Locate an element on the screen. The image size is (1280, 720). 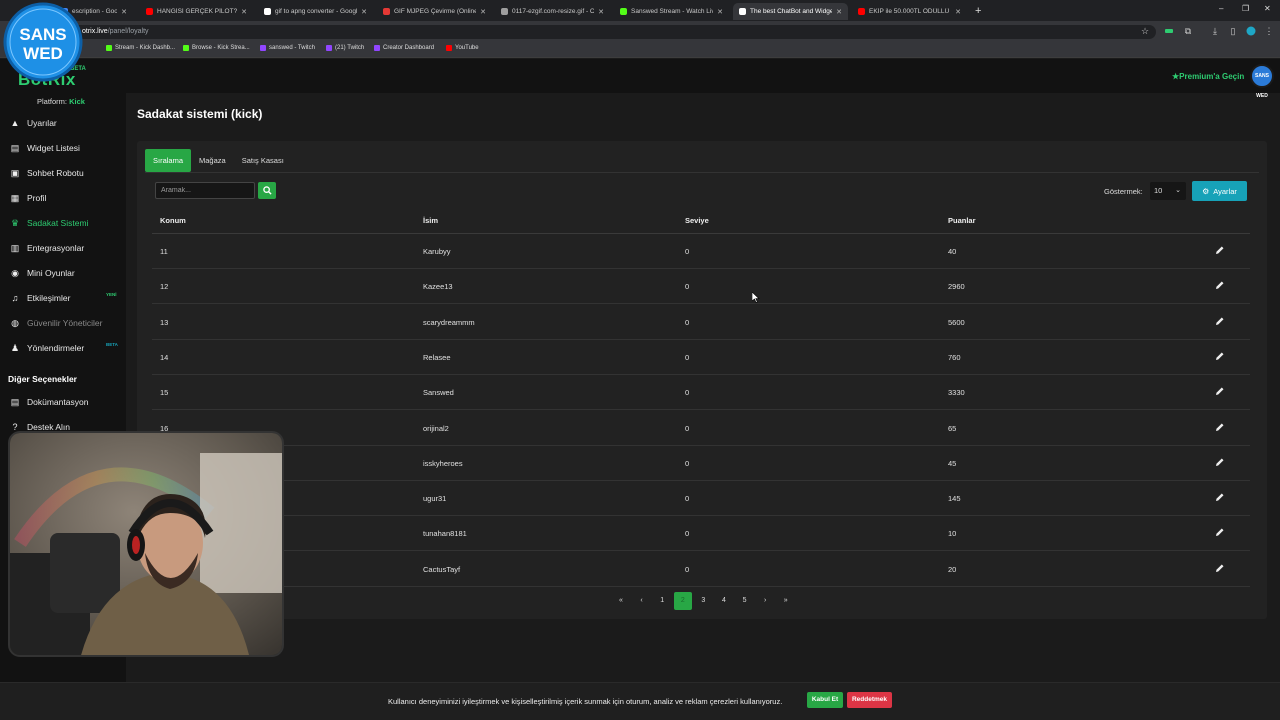
accept-cookies-button: Kabul Et is located at coordinates (825, 700).